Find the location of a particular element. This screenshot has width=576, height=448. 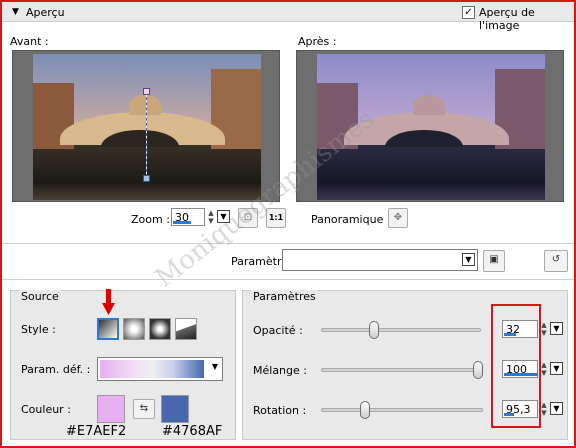

rotation-slider-track is located at coordinates (402, 410).